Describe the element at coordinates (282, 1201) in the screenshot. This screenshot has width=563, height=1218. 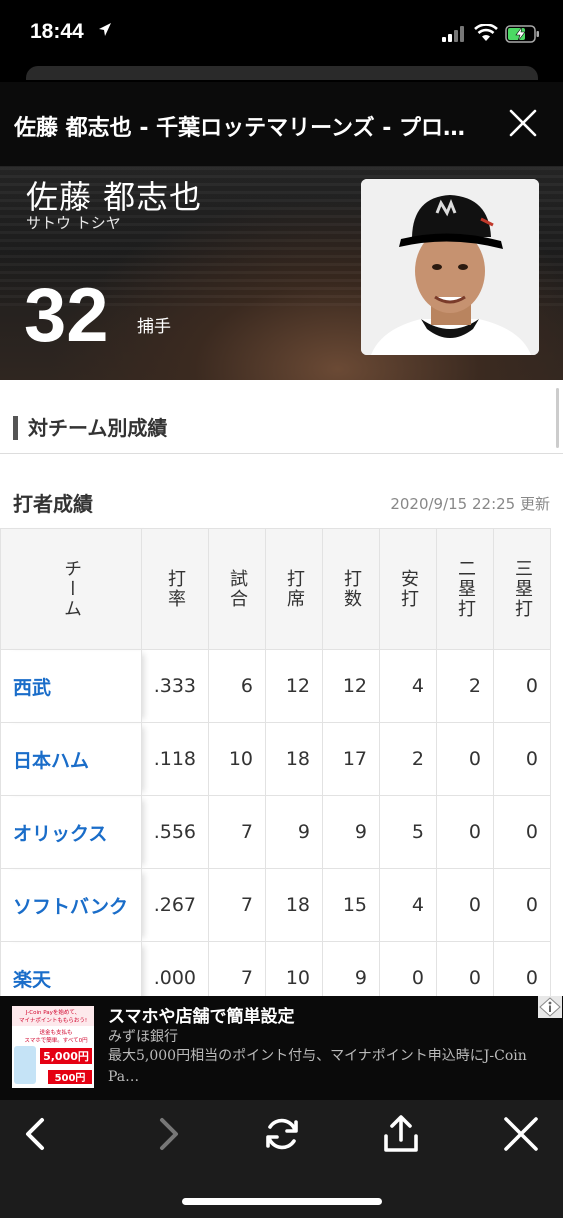
I see `home-indicator` at that location.